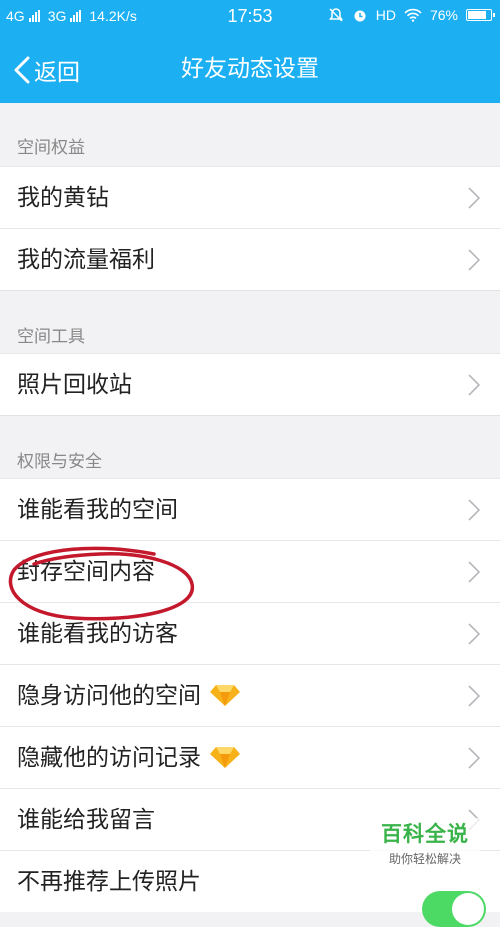 This screenshot has width=500, height=927. What do you see at coordinates (97, 510) in the screenshot?
I see `list-item-label: 谁能看我的空间` at bounding box center [97, 510].